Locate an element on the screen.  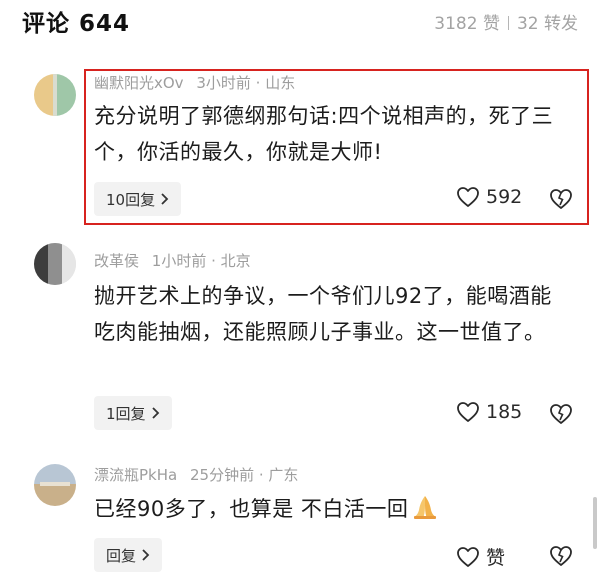
comment-meta: 改革侯 1小时前 · 北京 is located at coordinates (172, 260).